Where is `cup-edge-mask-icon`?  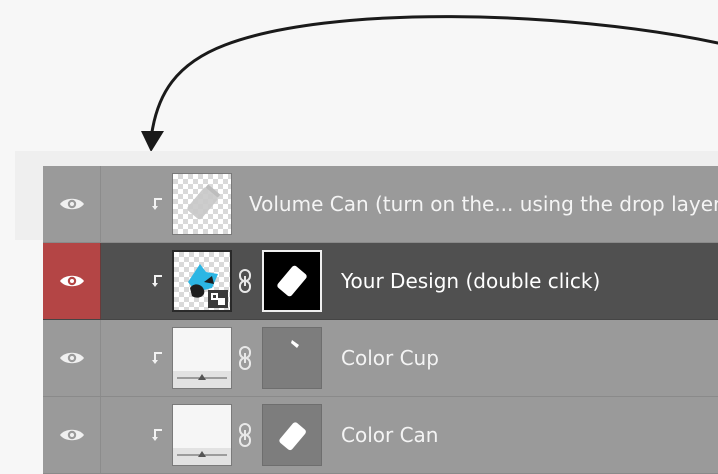
cup-edge-mask-icon is located at coordinates (295, 344).